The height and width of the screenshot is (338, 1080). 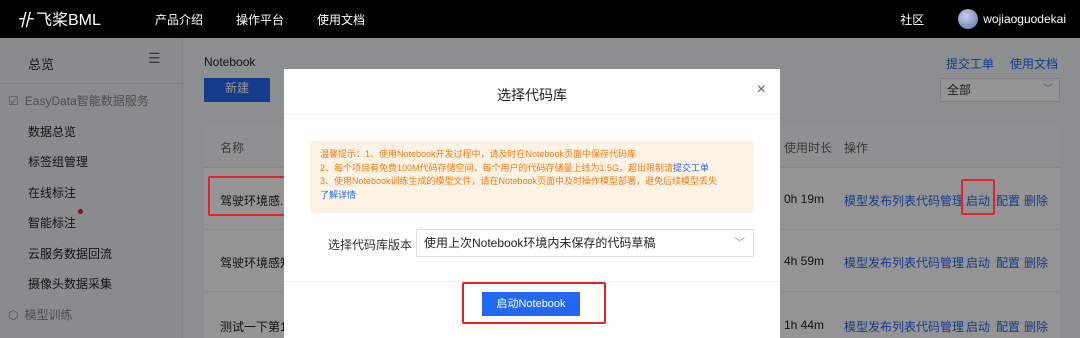 I want to click on learn-more-link: 了解详情, so click(x=532, y=196).